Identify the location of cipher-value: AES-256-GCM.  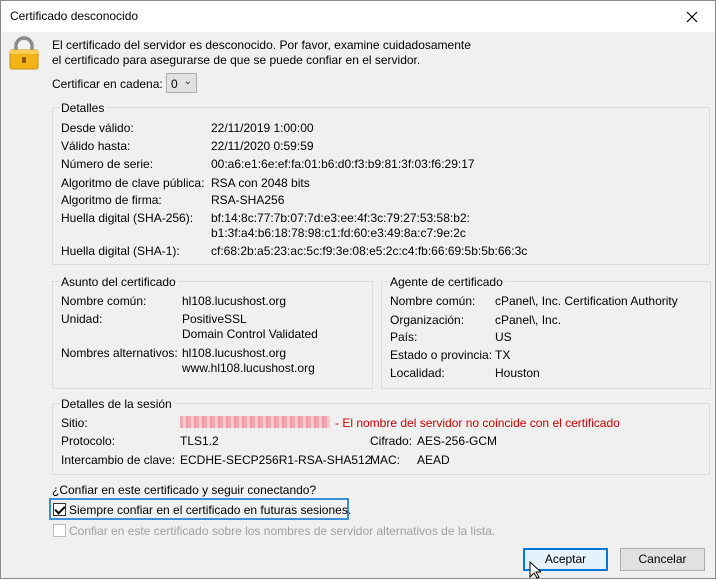
(457, 441).